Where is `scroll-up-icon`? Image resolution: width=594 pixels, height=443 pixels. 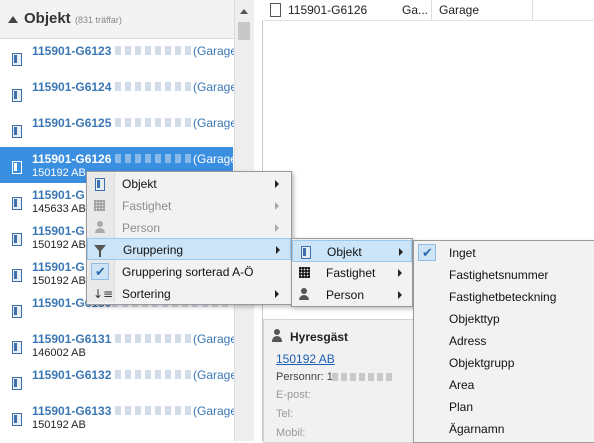
scroll-up-icon is located at coordinates (244, 11).